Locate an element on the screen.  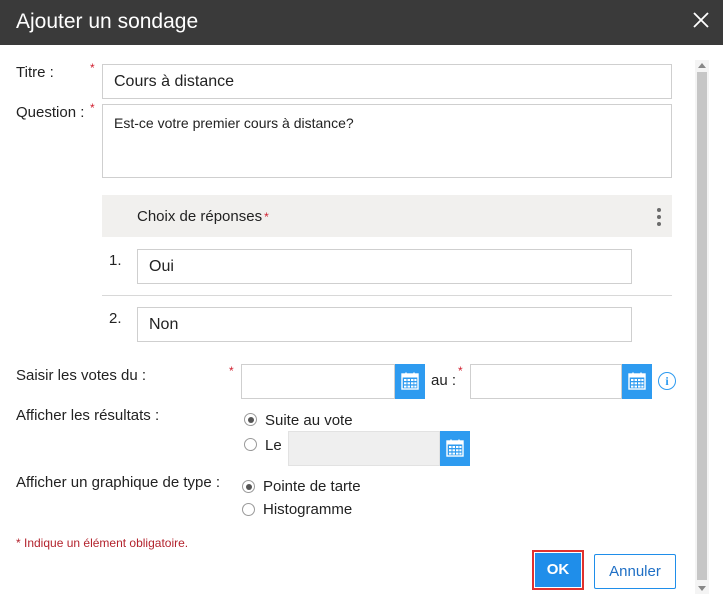
choices-header-text: Choix de réponses is located at coordinates (200, 216).